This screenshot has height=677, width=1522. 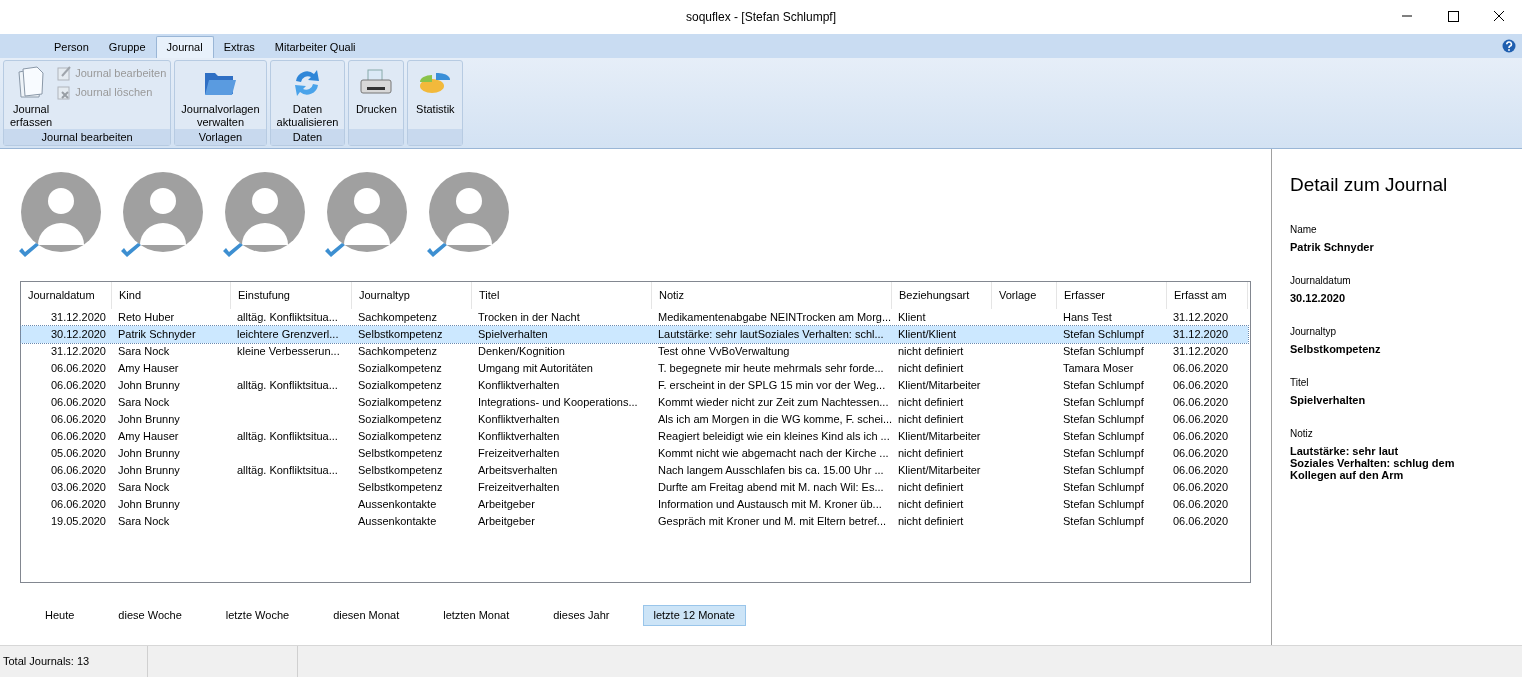 I want to click on column-header: Journaltyp, so click(x=412, y=295).